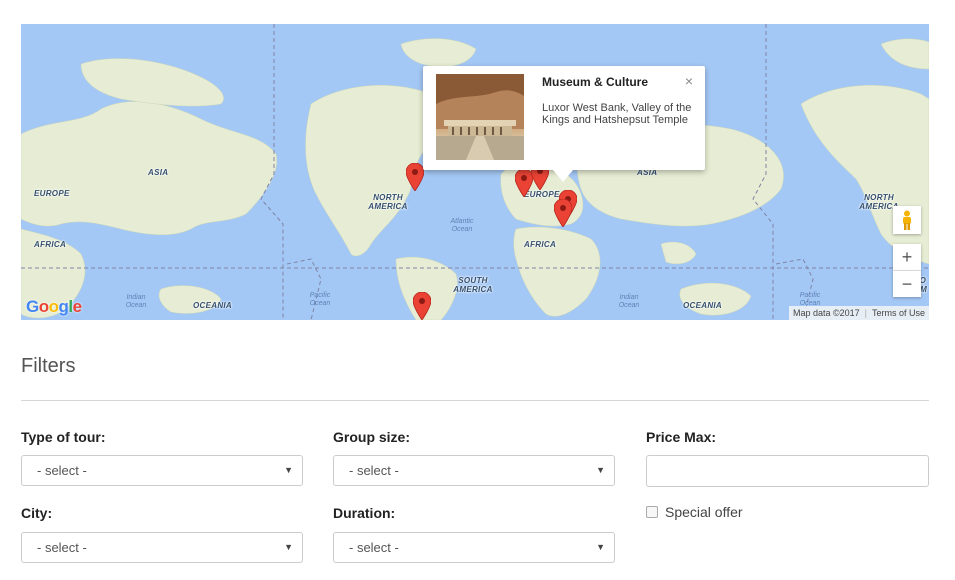  What do you see at coordinates (136, 301) in the screenshot?
I see `label-indian-ocean-left: Indian Ocean` at bounding box center [136, 301].